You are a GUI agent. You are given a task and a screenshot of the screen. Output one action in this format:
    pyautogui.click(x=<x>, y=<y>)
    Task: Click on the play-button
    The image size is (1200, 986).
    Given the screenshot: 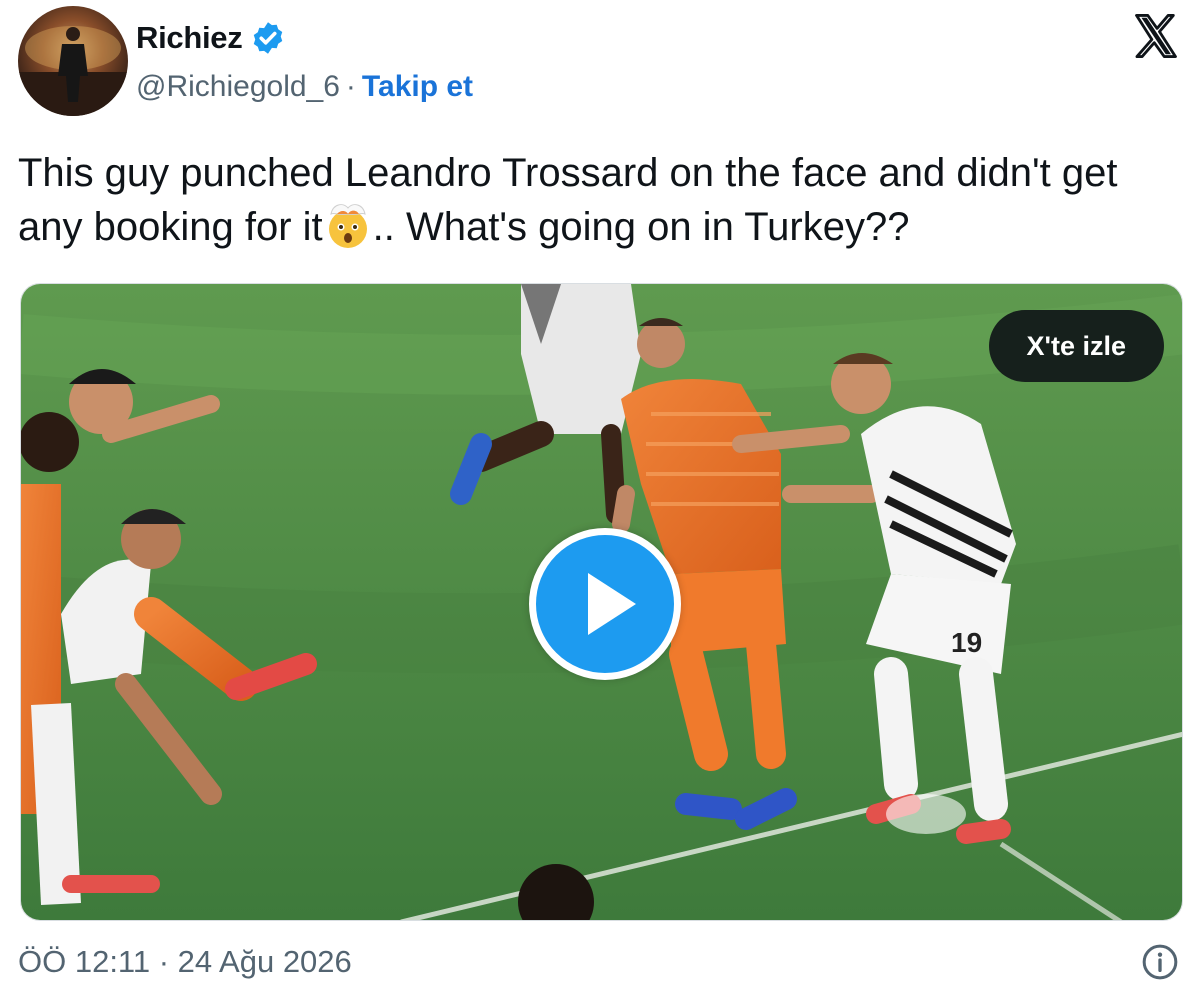 What is the action you would take?
    pyautogui.click(x=605, y=604)
    